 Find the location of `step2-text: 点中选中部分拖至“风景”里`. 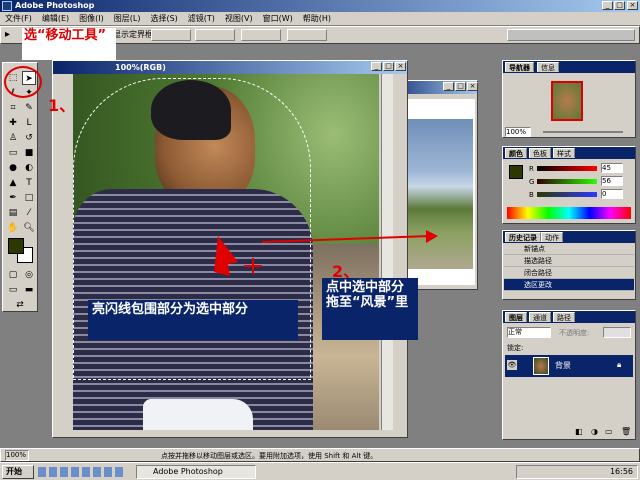

step2-text: 点中选中部分拖至“风景”里 is located at coordinates (367, 295).